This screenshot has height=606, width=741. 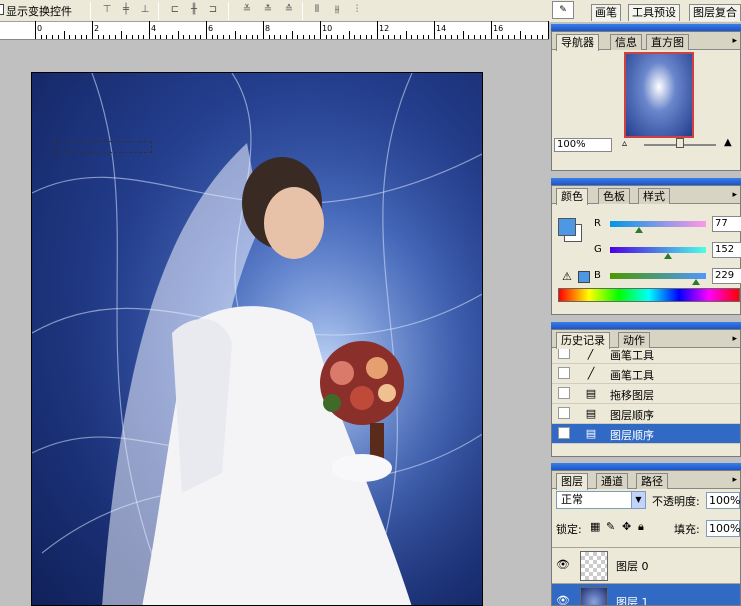 I want to click on tab-layers: 图层, so click(x=572, y=481).